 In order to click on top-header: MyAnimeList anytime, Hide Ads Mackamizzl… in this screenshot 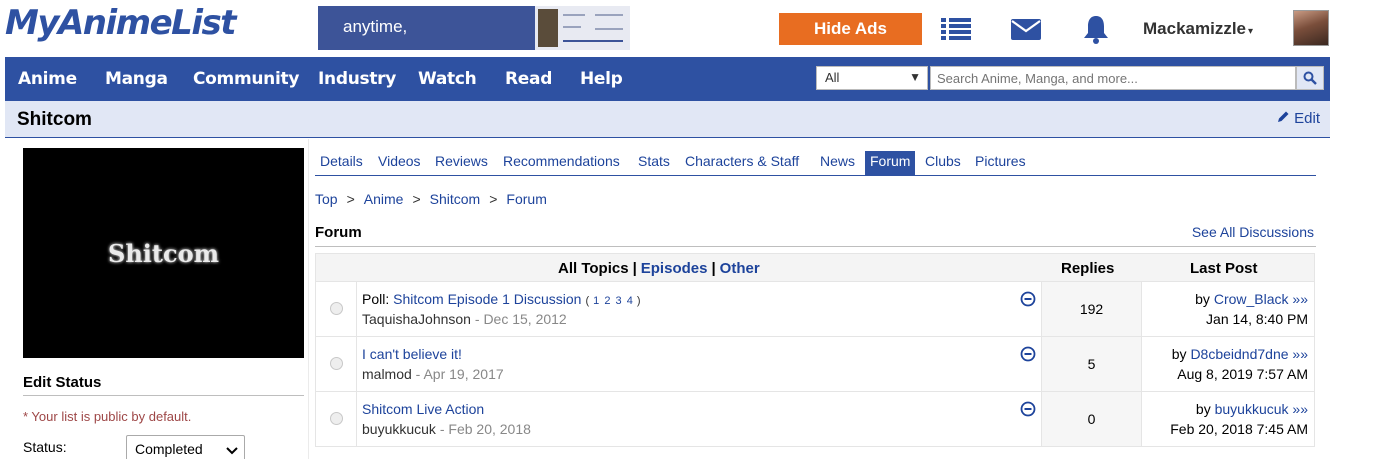, I will do `click(665, 28)`.